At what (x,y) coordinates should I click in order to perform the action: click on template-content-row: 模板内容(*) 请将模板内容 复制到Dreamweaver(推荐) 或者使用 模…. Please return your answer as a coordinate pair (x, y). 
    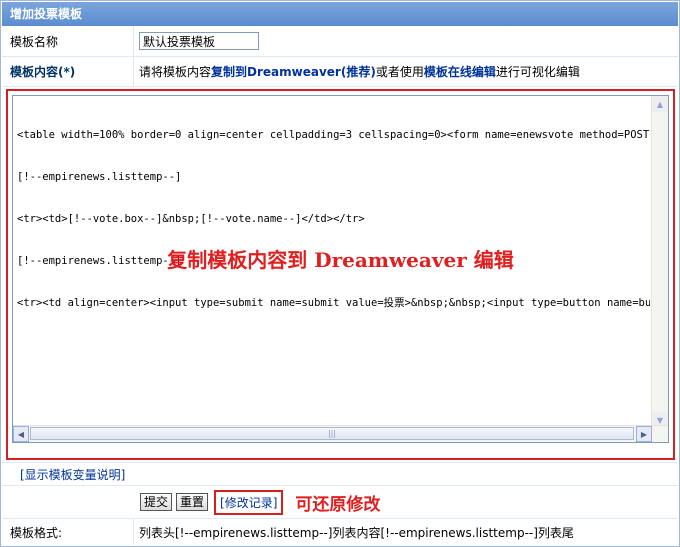
    Looking at the image, I should click on (340, 72).